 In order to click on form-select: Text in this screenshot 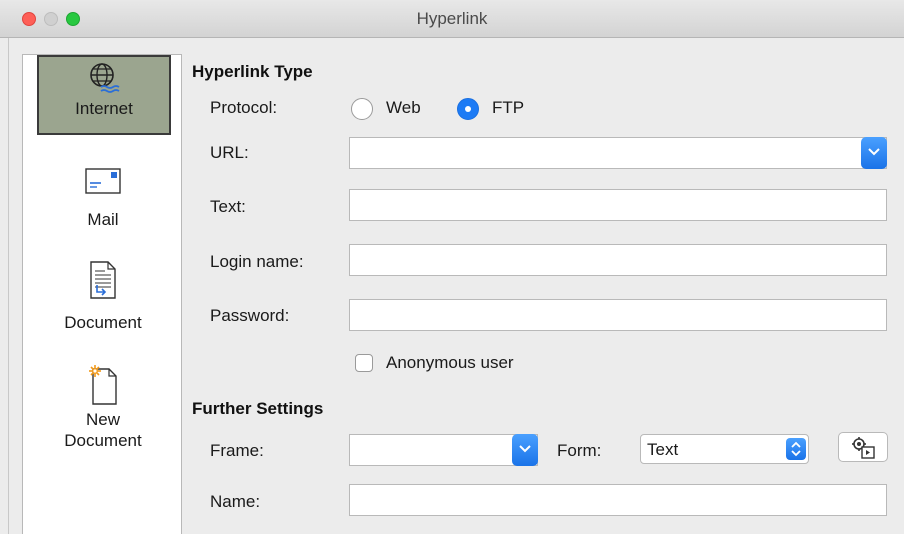, I will do `click(724, 449)`.